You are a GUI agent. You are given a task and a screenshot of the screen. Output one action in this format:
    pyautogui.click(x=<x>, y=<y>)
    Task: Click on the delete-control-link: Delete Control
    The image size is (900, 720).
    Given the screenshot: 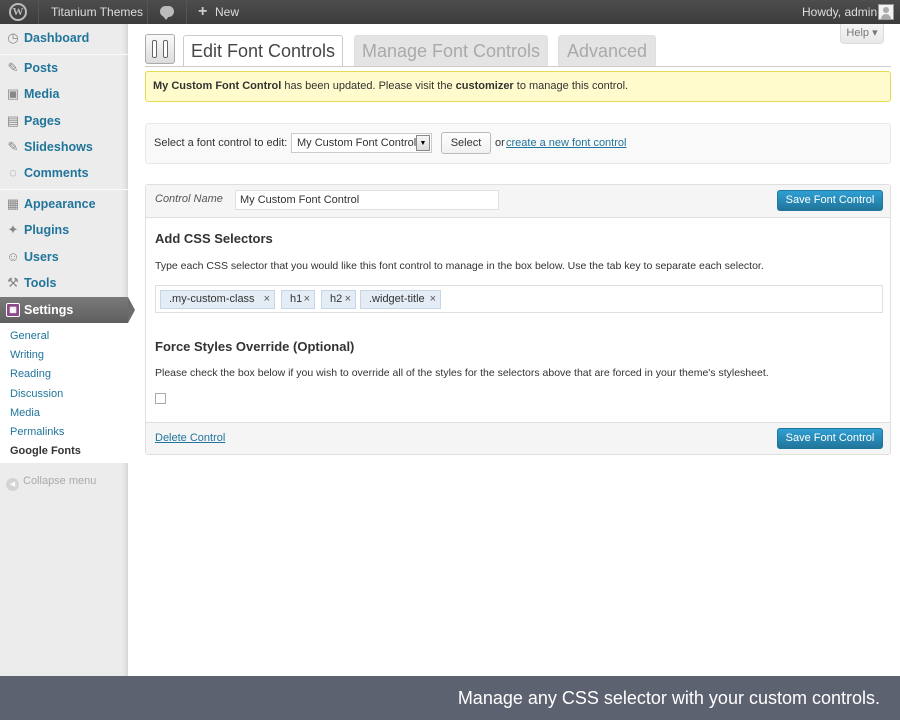 What is the action you would take?
    pyautogui.click(x=190, y=438)
    